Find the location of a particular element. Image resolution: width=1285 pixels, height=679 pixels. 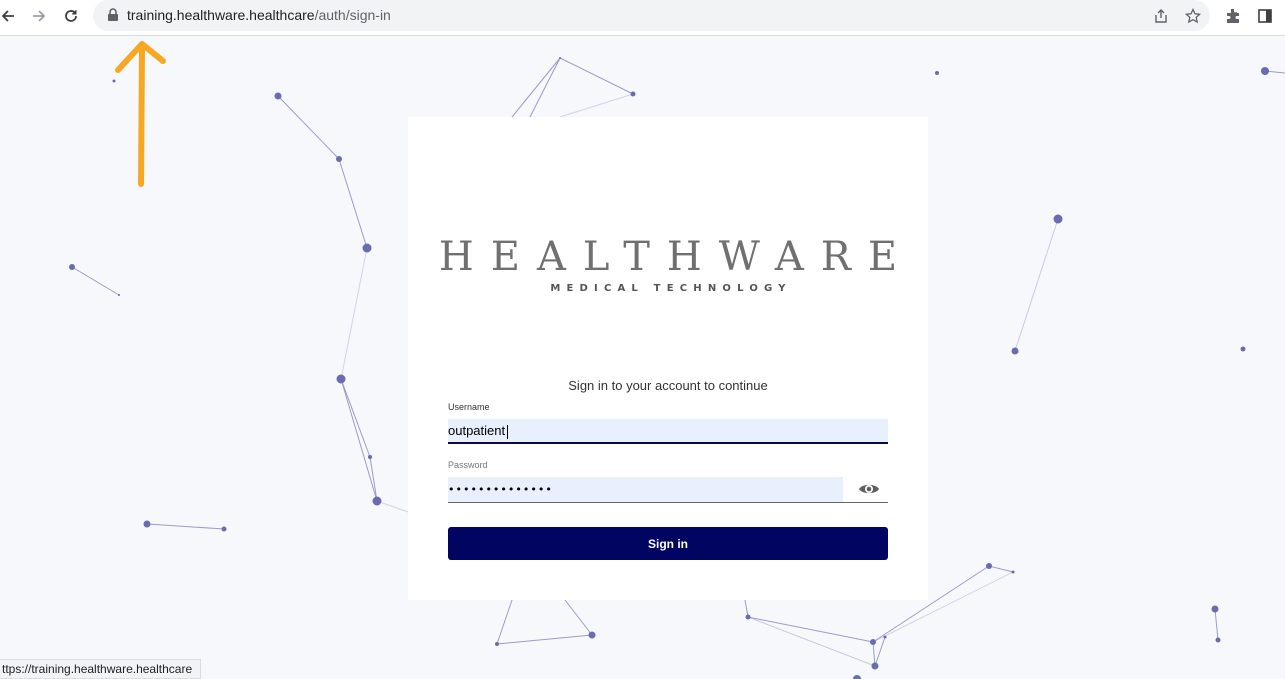

share-icon is located at coordinates (1161, 16).